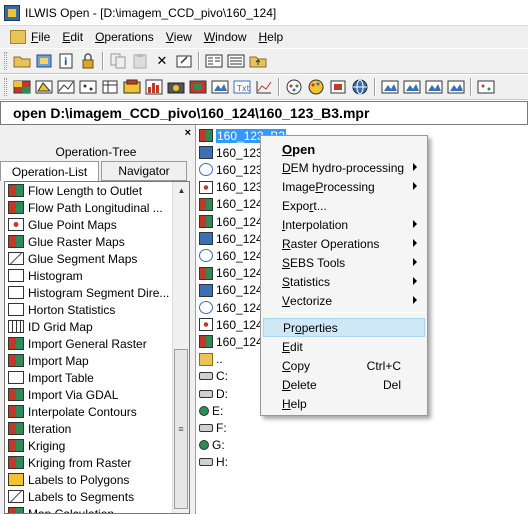  Describe the element at coordinates (198, 87) in the screenshot. I see `georef-icon` at that location.